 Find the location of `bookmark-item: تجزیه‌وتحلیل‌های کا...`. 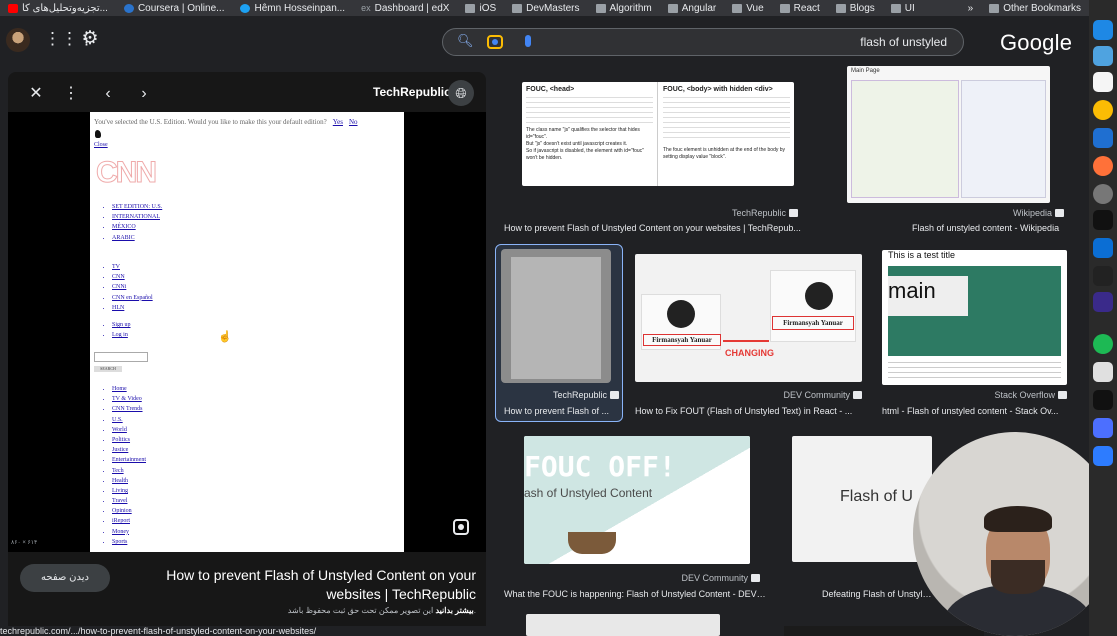

bookmark-item: تجزیه‌وتحلیل‌های کا... is located at coordinates (58, 8).